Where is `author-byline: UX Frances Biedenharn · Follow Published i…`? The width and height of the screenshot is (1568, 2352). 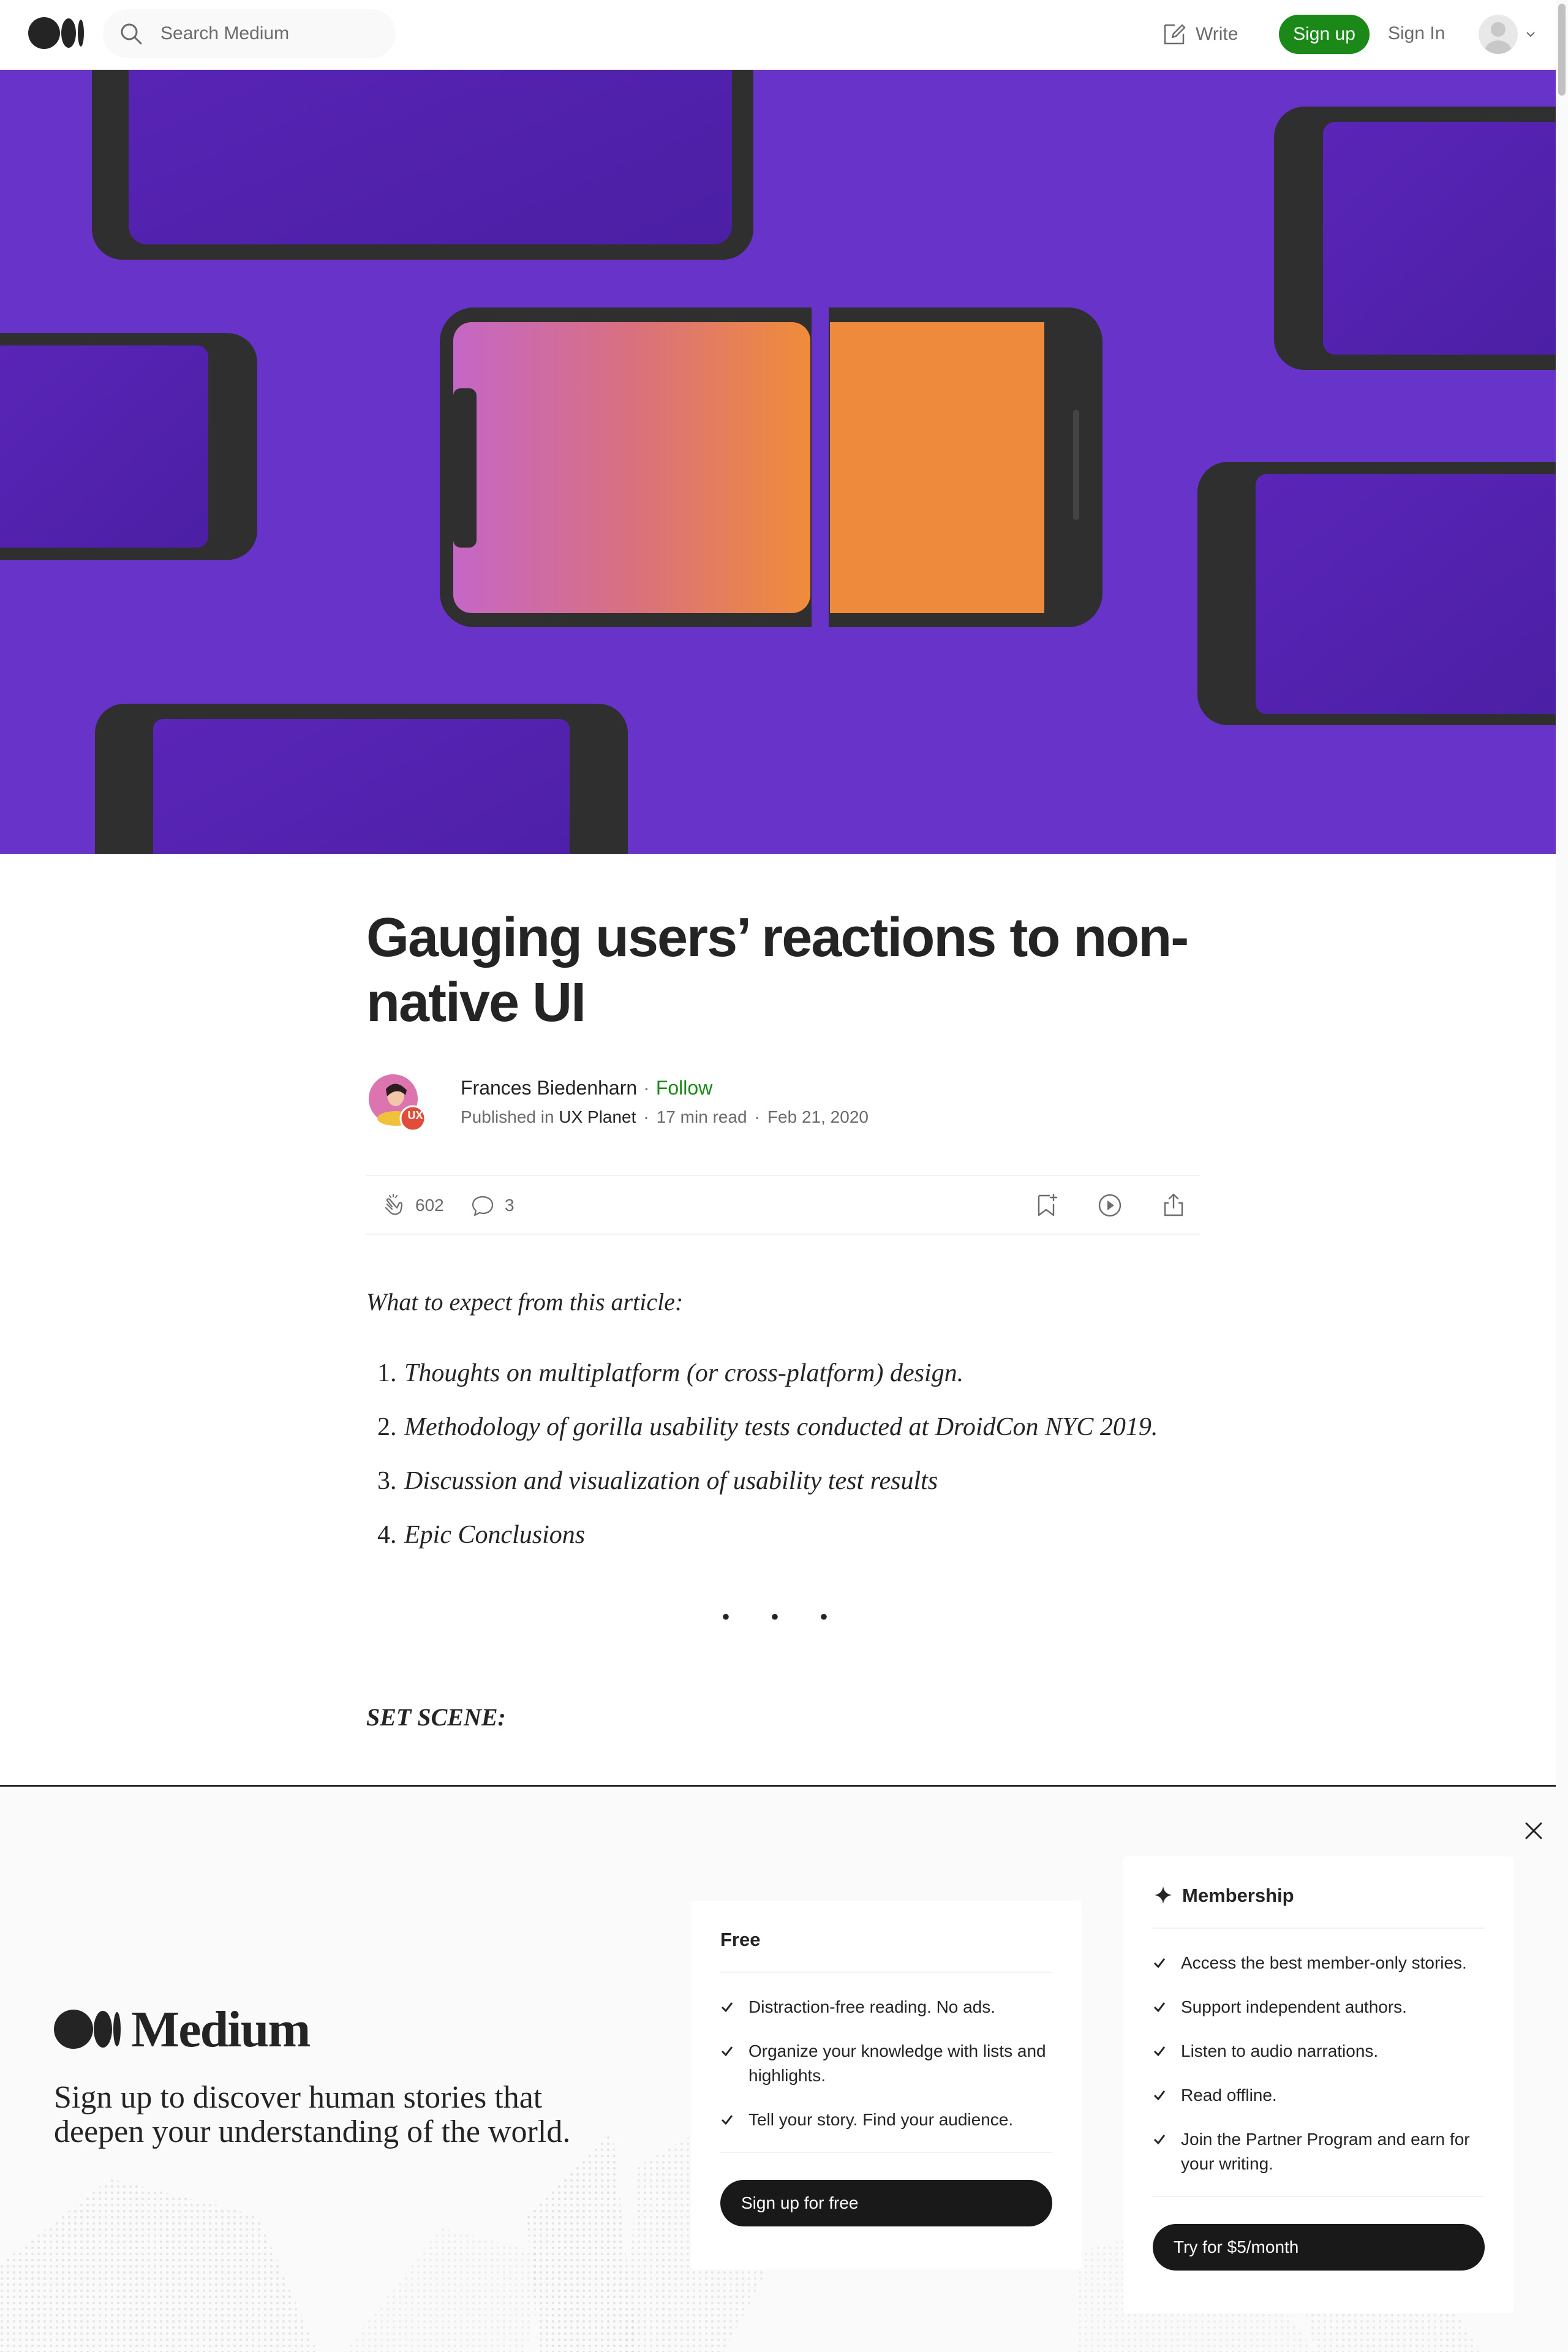 author-byline: UX Frances Biedenharn · Follow Published i… is located at coordinates (783, 1102).